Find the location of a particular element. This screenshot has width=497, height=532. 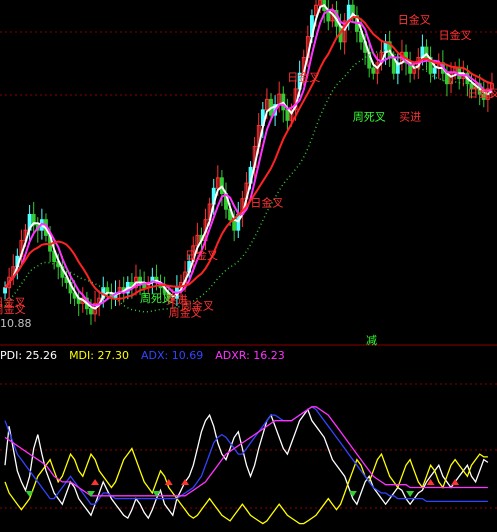

signal-label: 周死叉 is located at coordinates (369, 116).